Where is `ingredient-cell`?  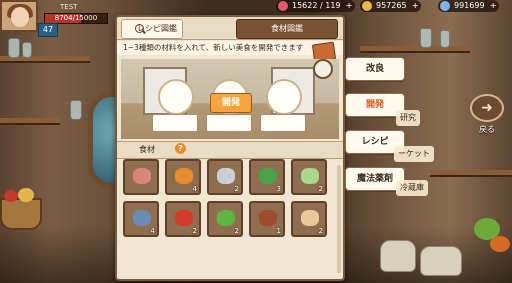 ingredient-cell is located at coordinates (141, 177).